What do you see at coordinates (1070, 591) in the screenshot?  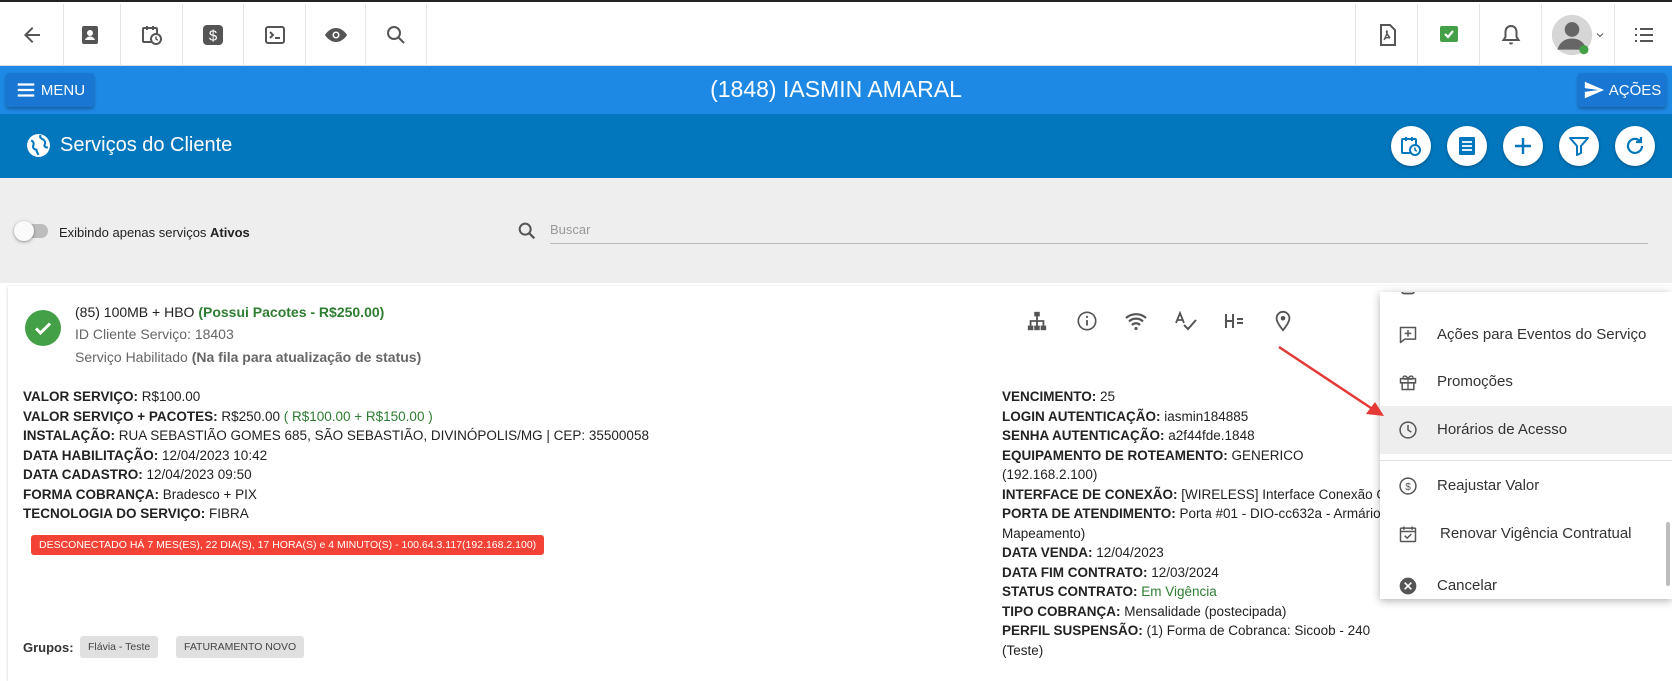 I see `detail-label: STATUS CONTRATO:` at bounding box center [1070, 591].